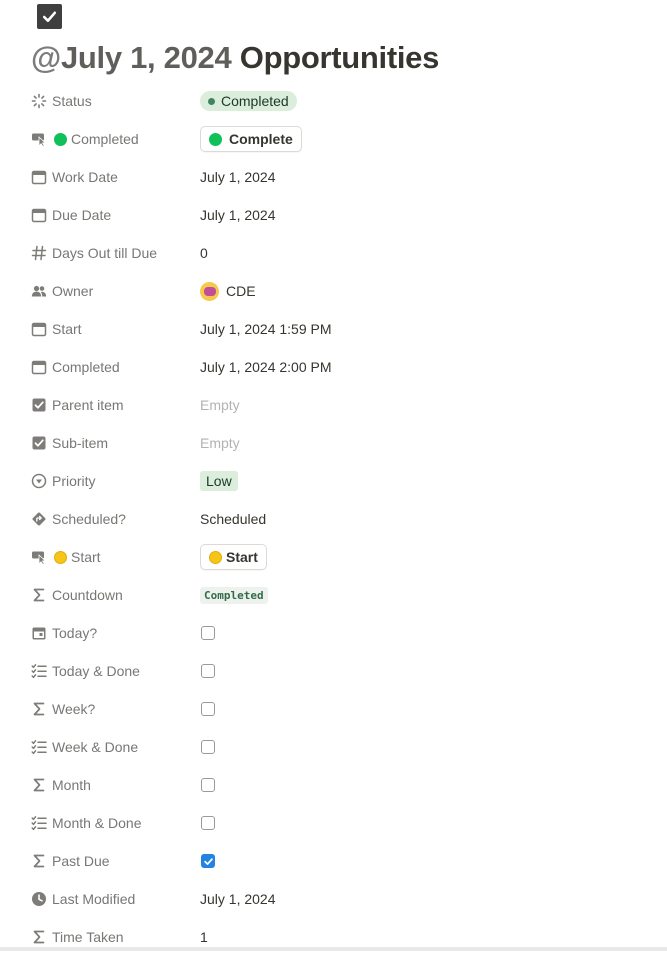  Describe the element at coordinates (62, 291) in the screenshot. I see `property-name: Owner` at that location.